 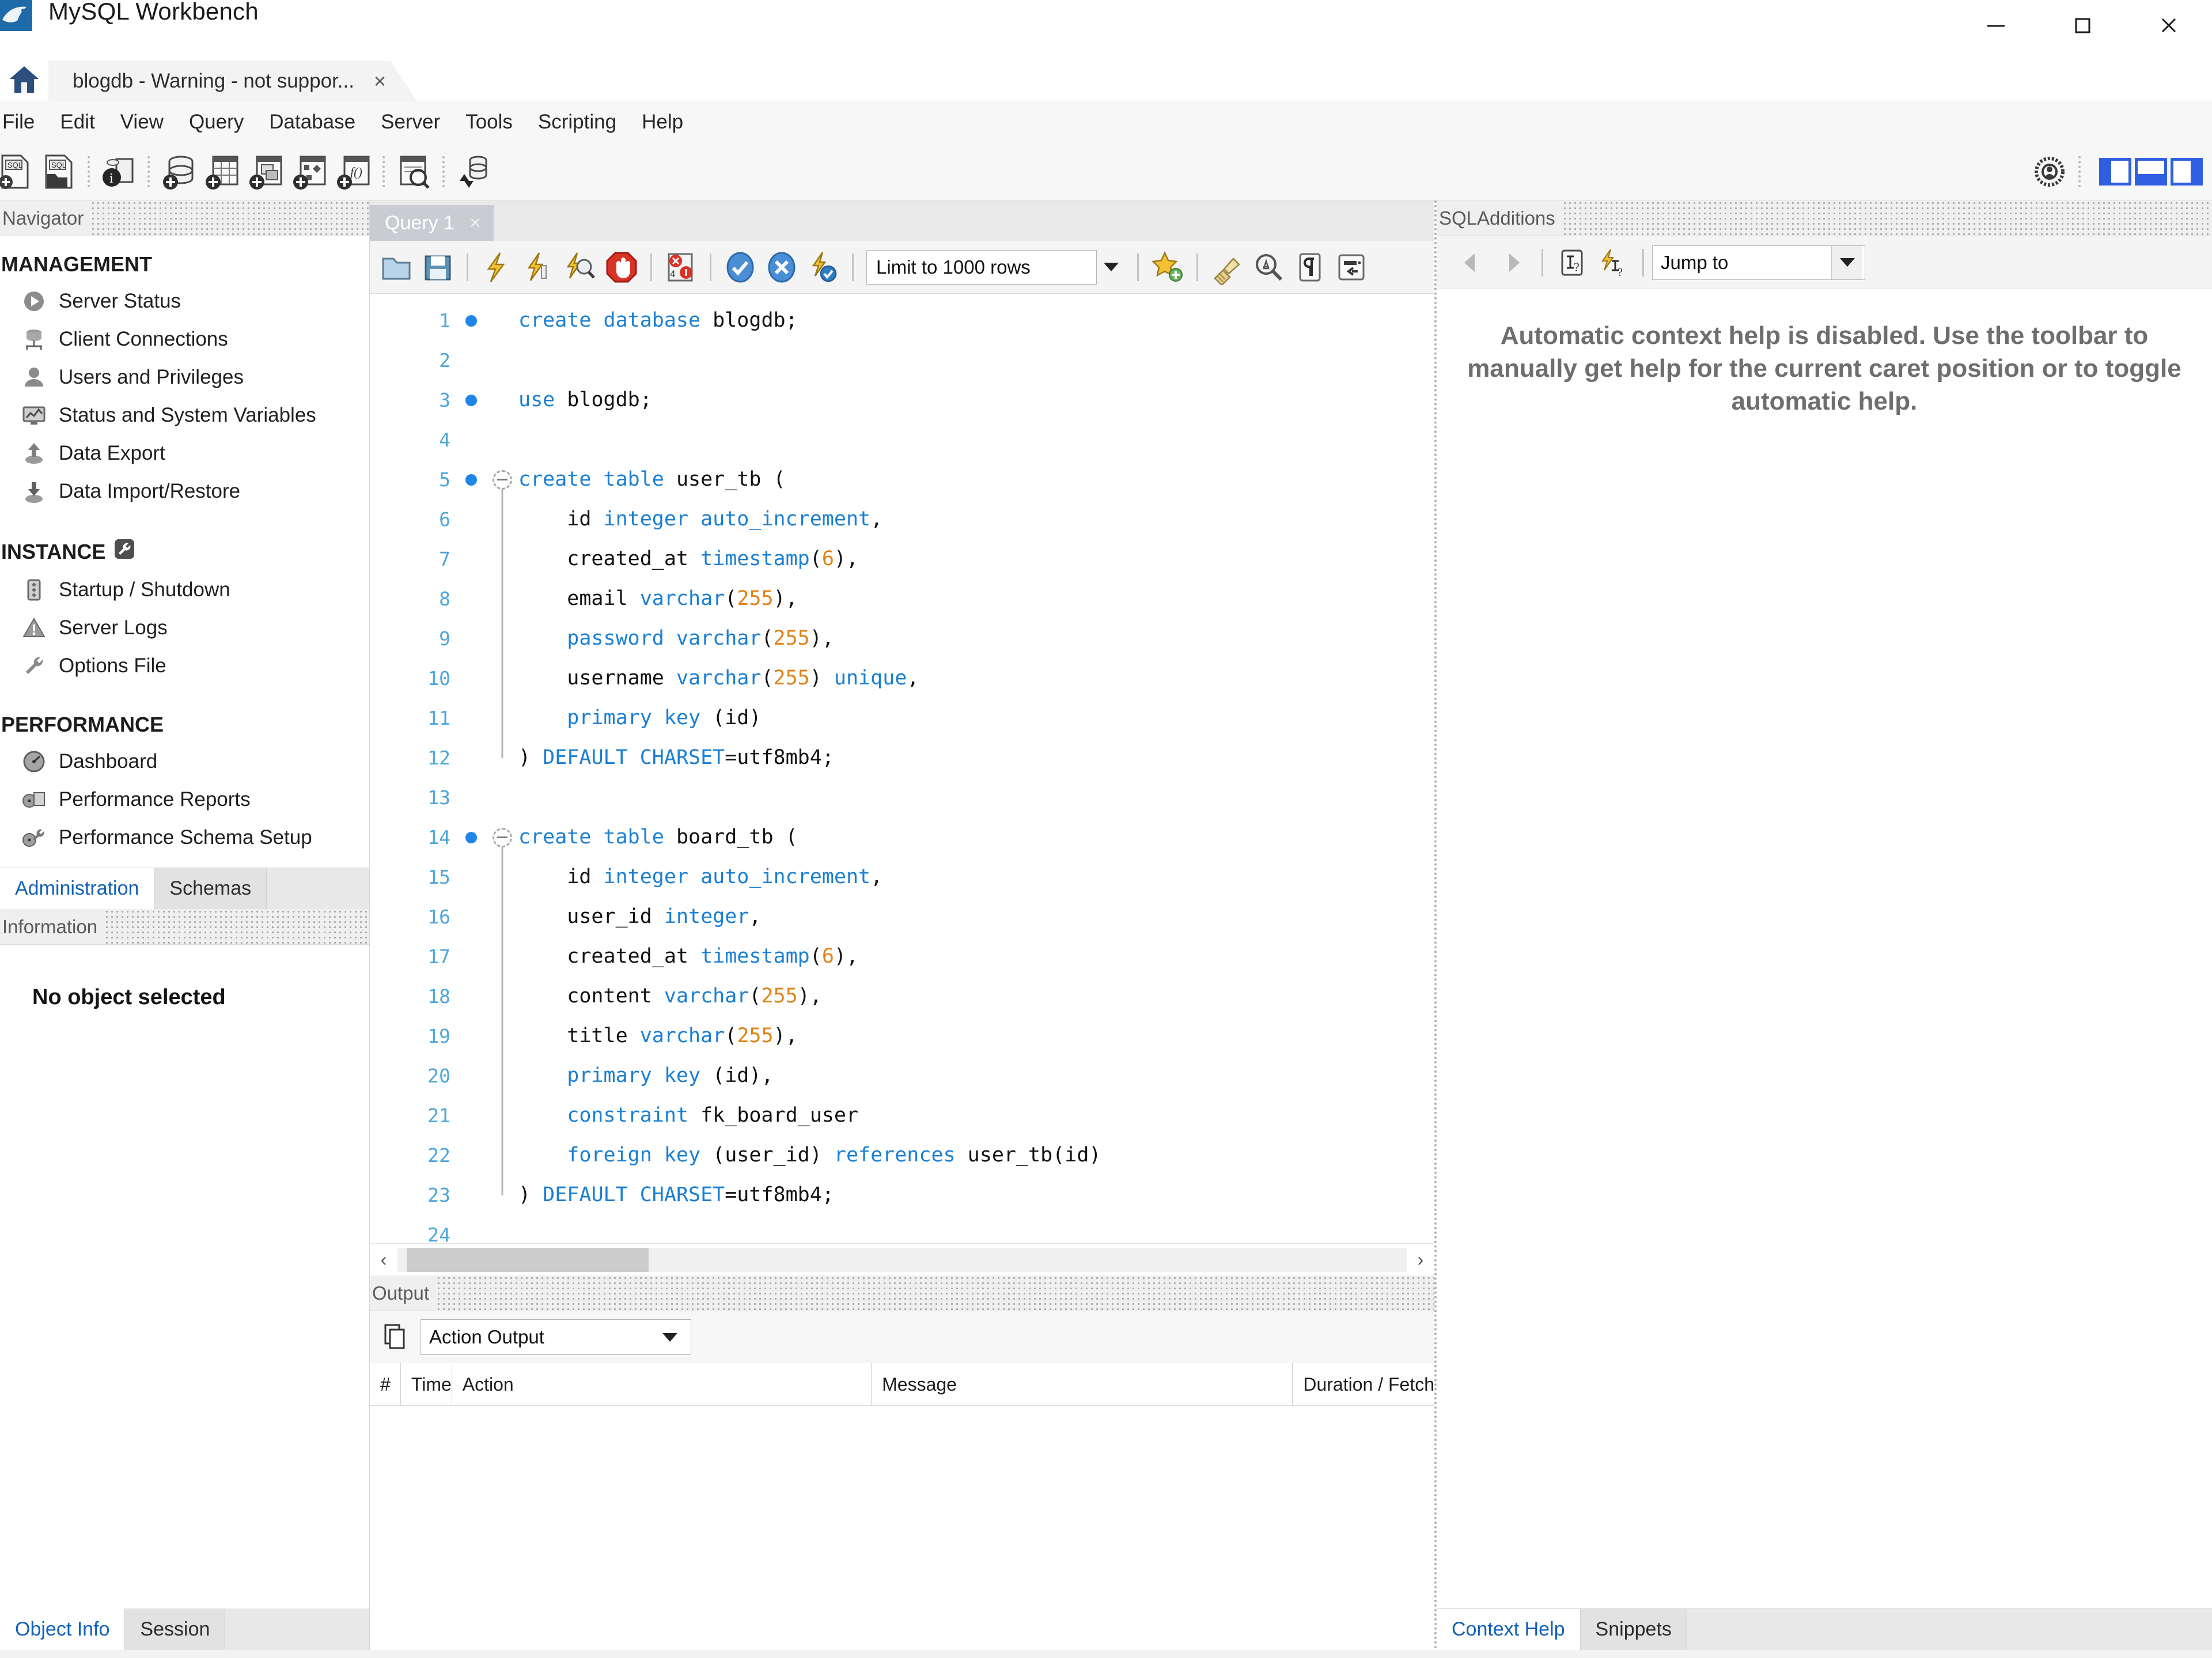 I want to click on scrollbar-track, so click(x=902, y=1259).